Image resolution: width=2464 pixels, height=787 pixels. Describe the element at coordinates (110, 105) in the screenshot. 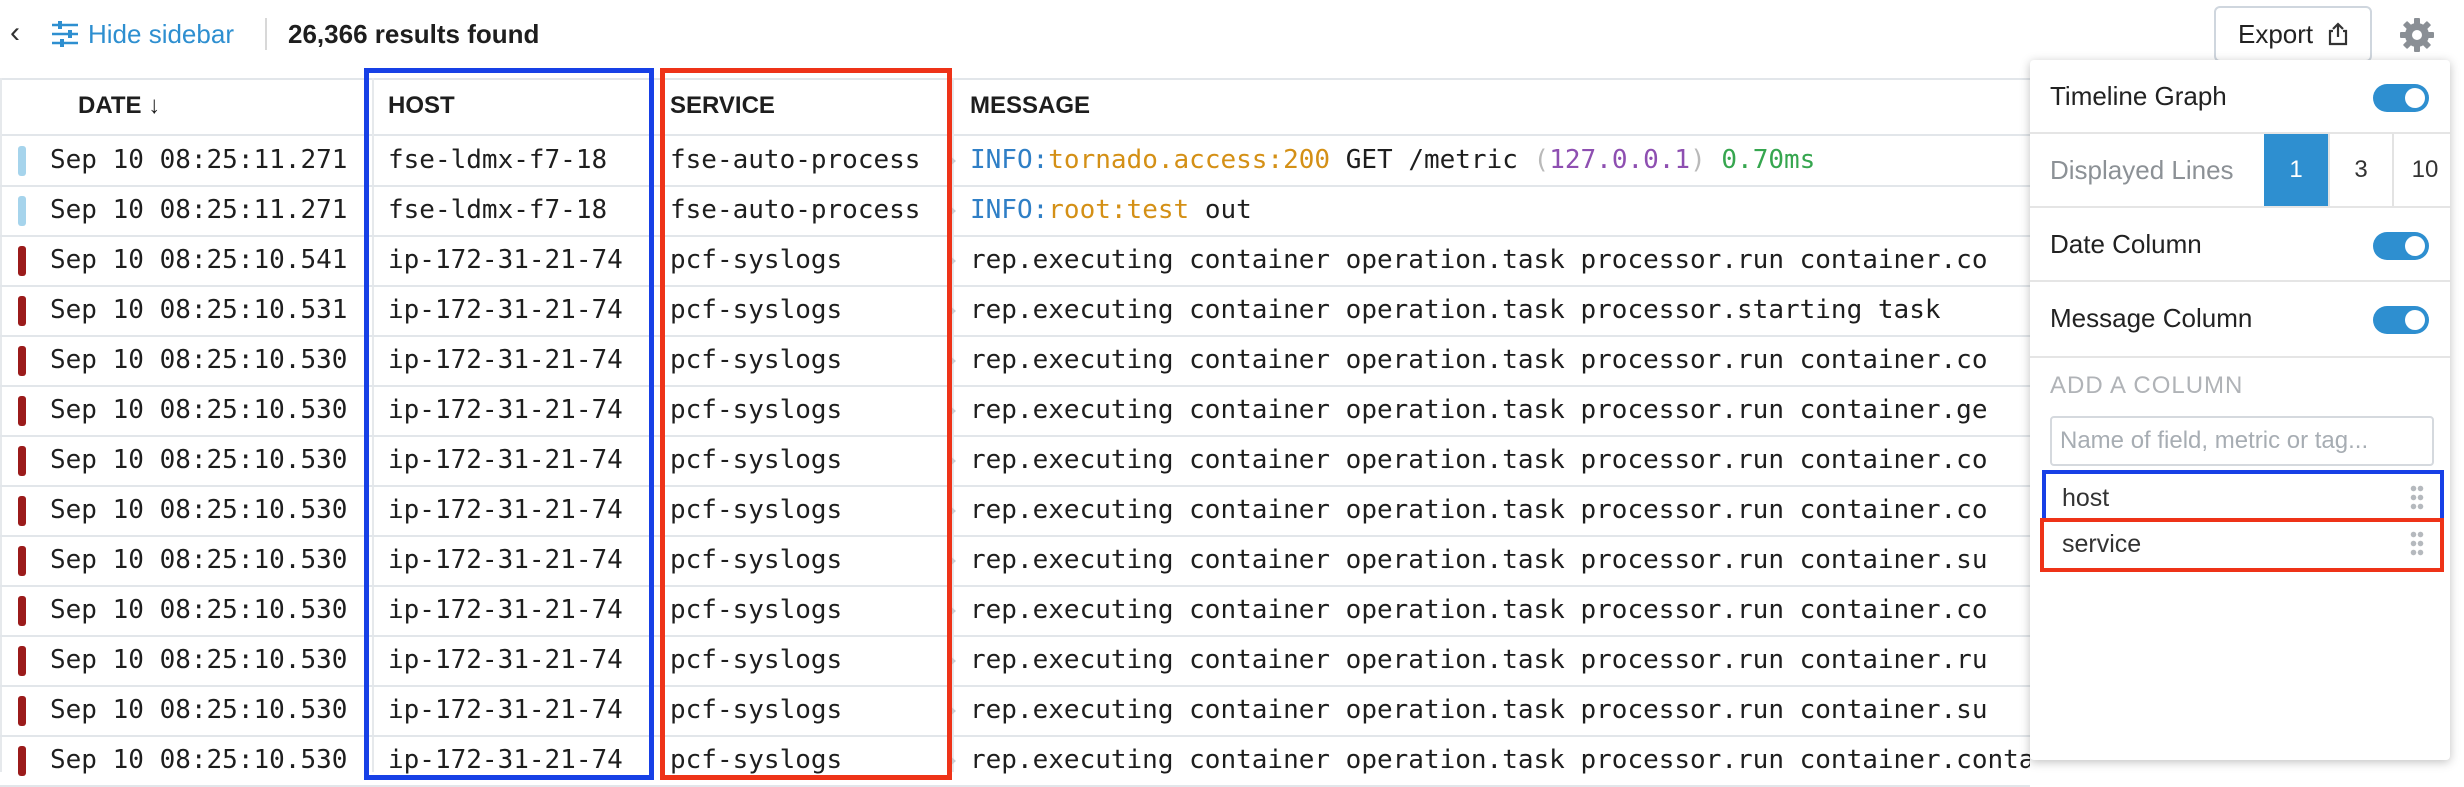

I see `date-header-label: DATE` at that location.